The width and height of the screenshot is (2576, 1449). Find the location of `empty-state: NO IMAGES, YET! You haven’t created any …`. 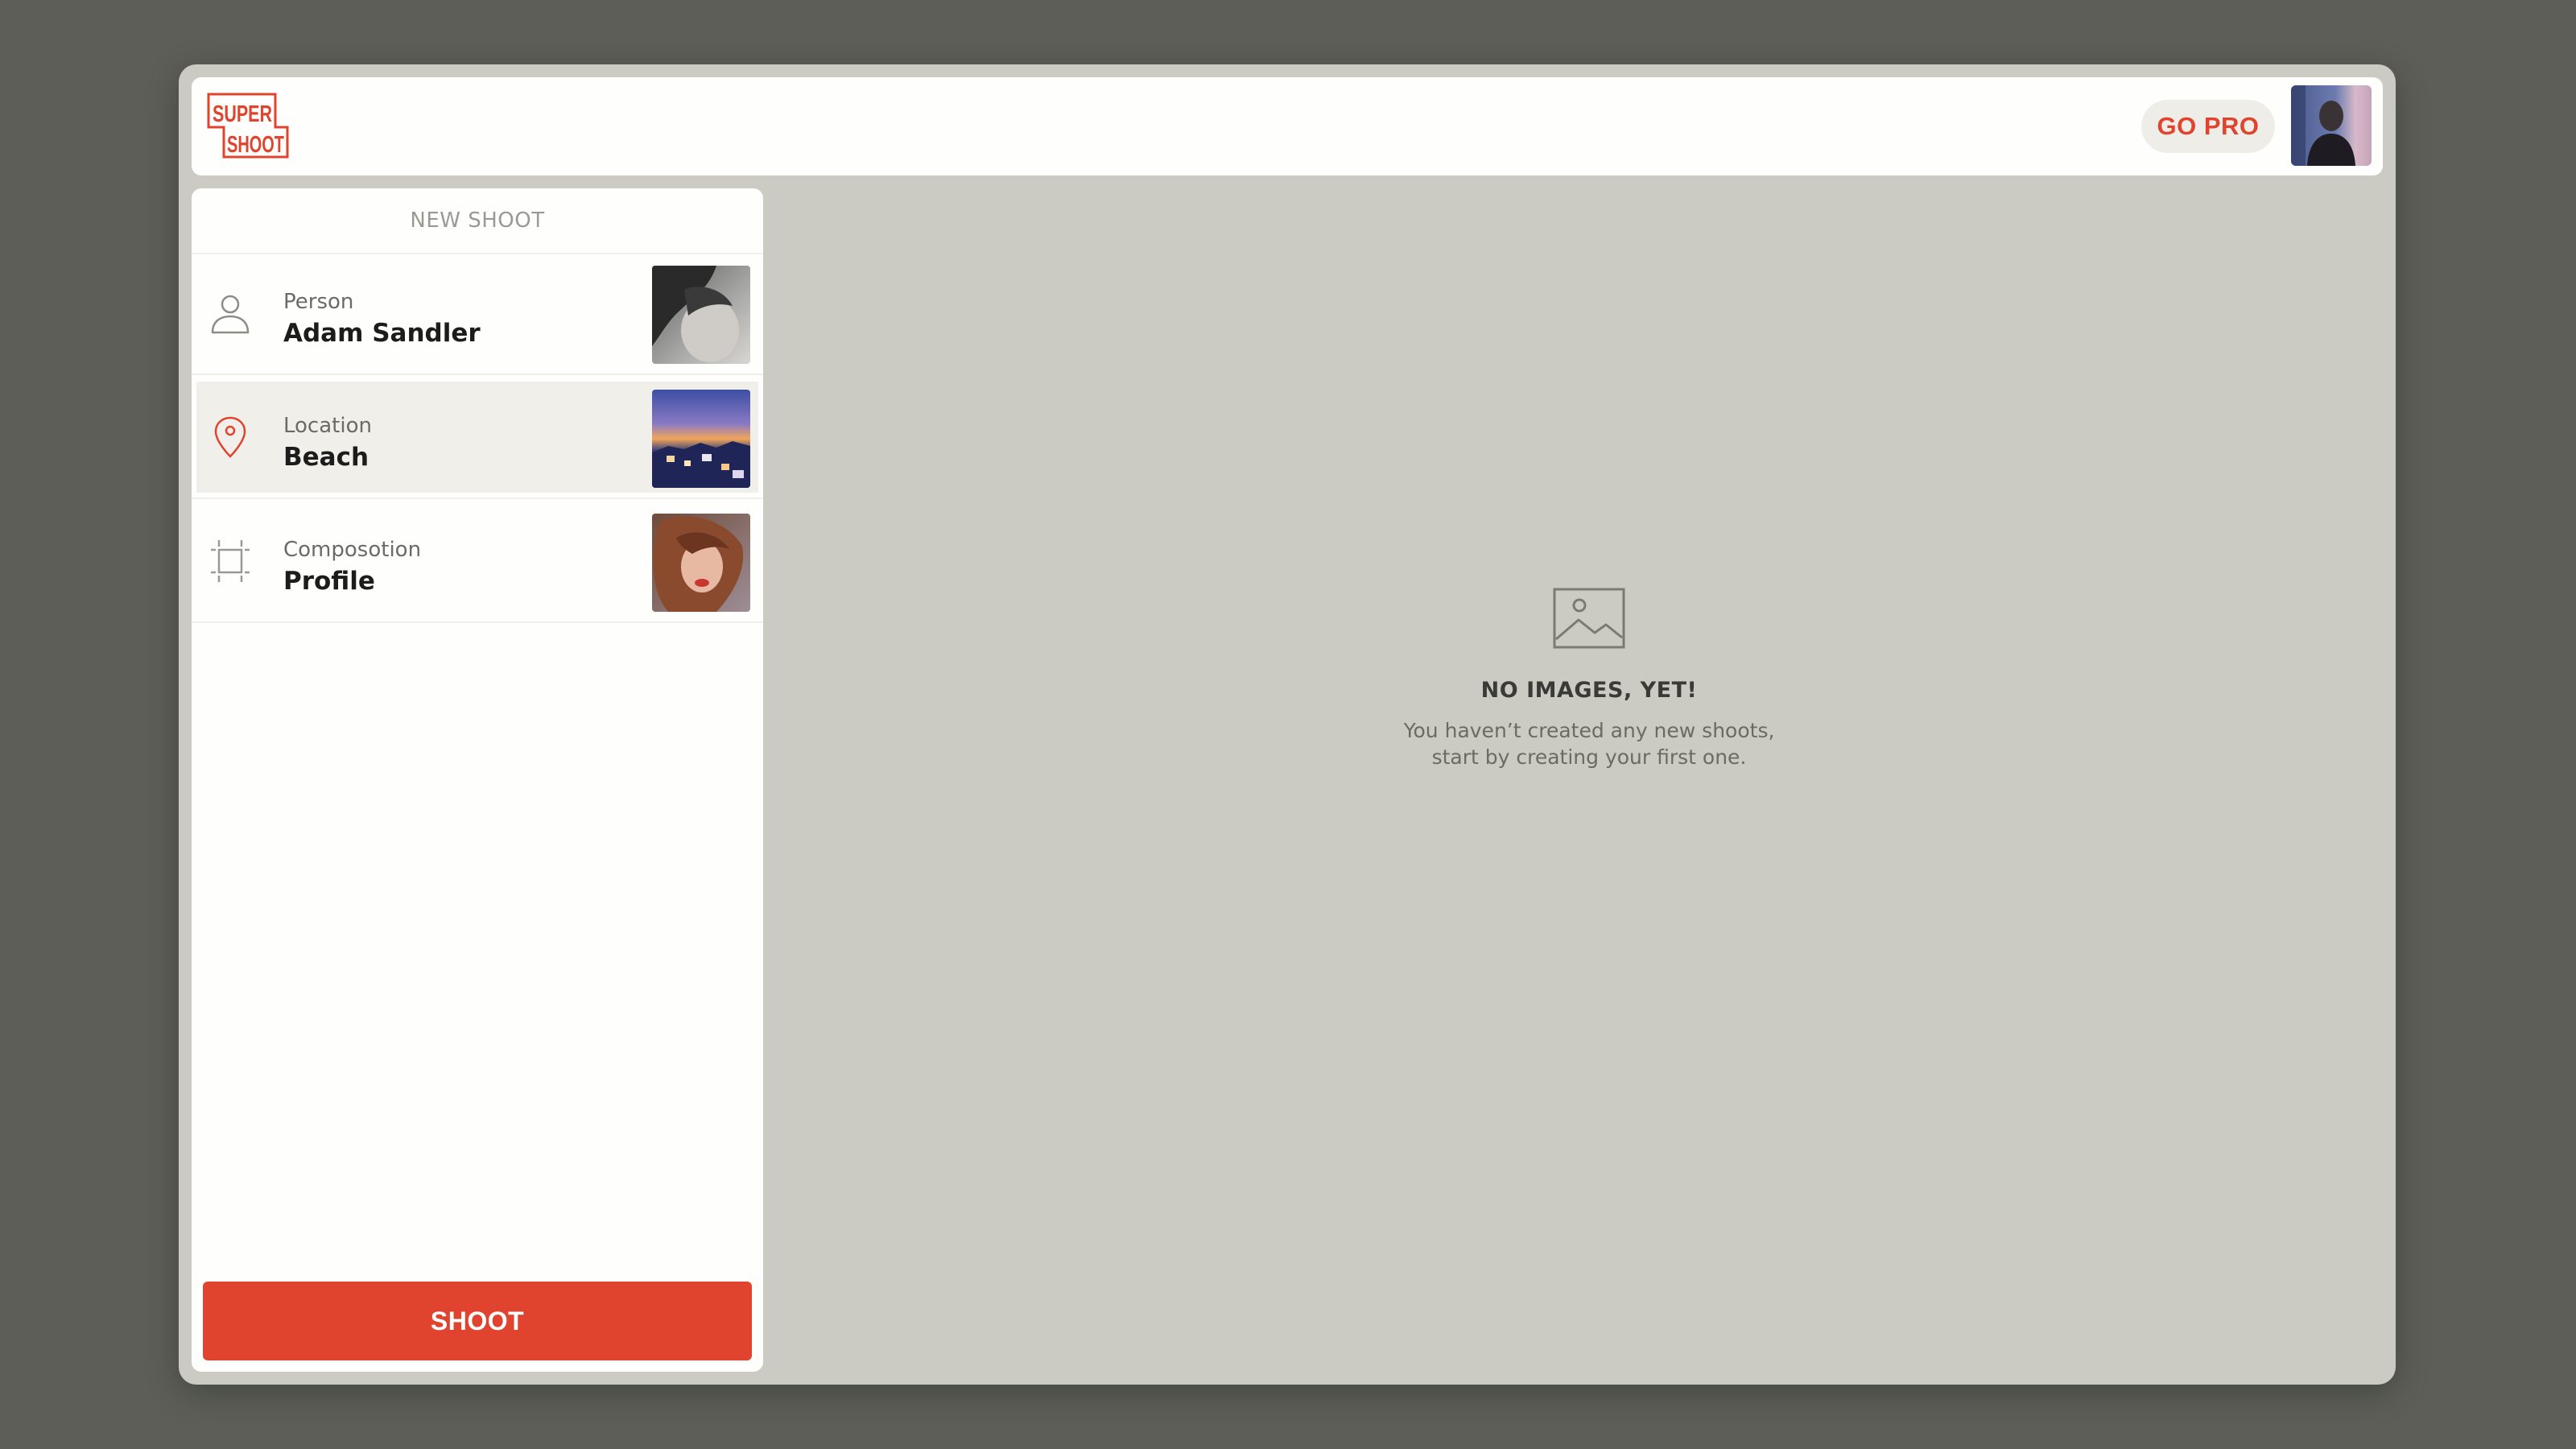

empty-state: NO IMAGES, YET! You haven’t created any … is located at coordinates (1589, 679).